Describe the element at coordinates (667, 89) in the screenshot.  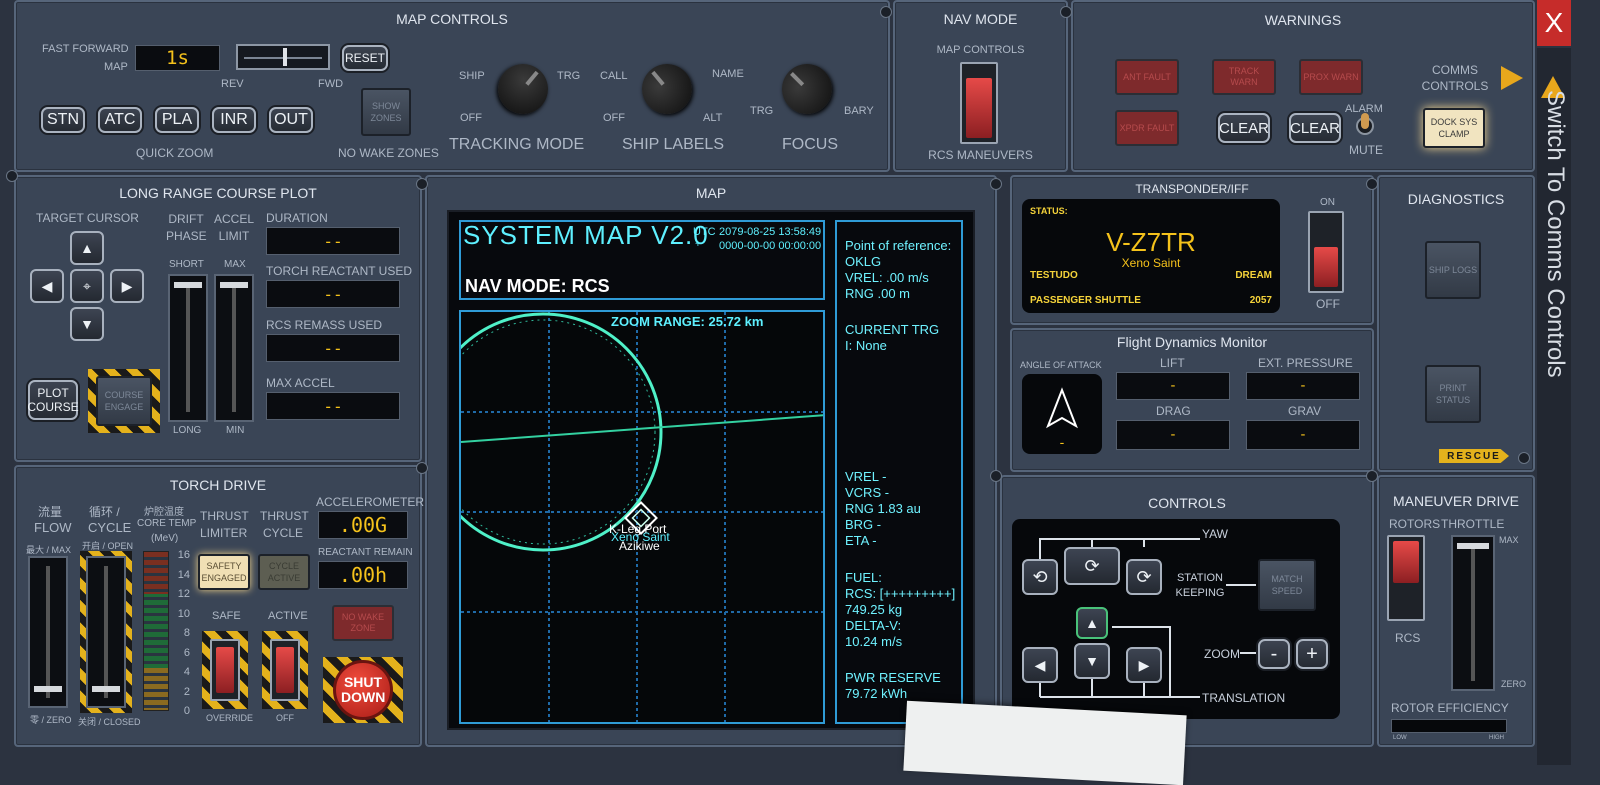
I see `ship-labels-knob` at that location.